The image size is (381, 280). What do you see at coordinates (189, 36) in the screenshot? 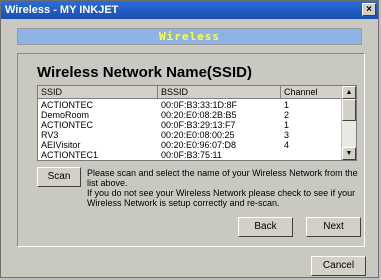
I see `wireless-banner: Wireless` at bounding box center [189, 36].